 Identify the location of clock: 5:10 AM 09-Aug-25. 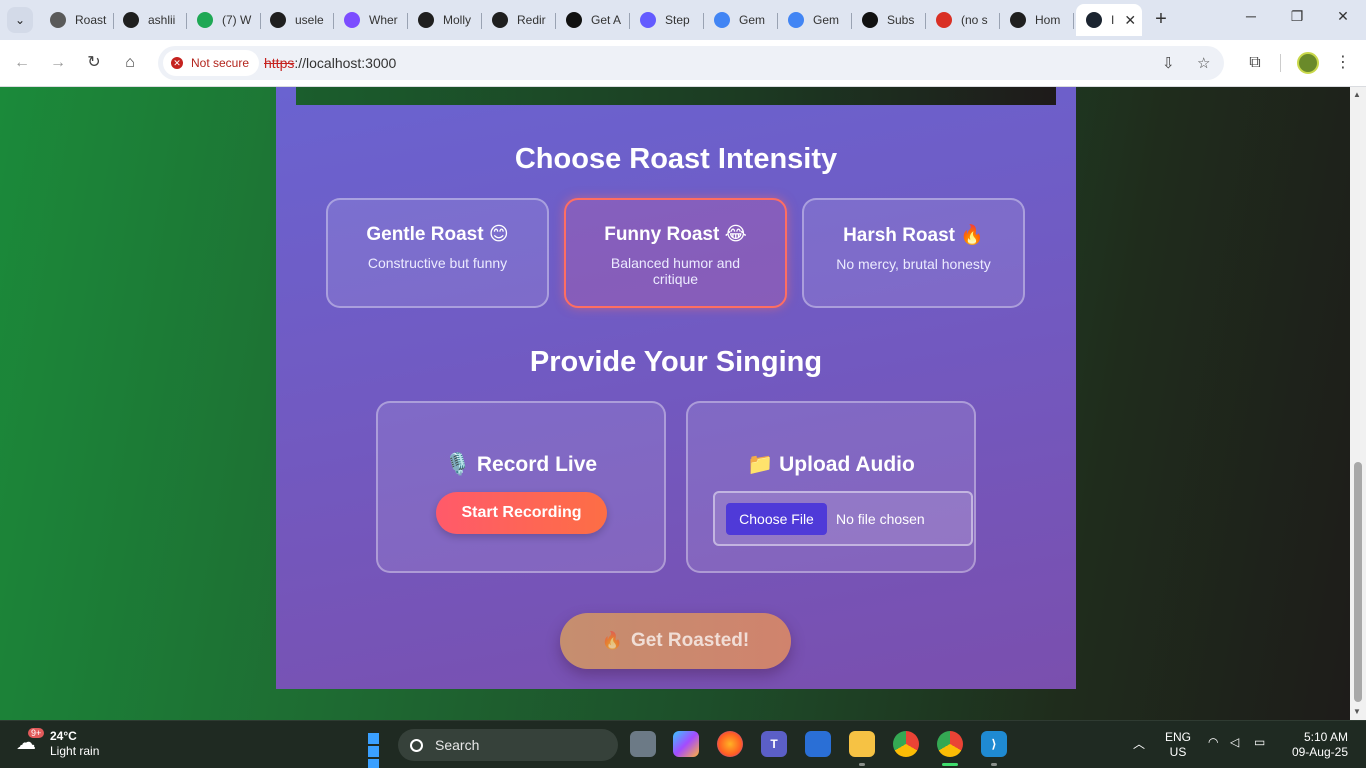
(1319, 745).